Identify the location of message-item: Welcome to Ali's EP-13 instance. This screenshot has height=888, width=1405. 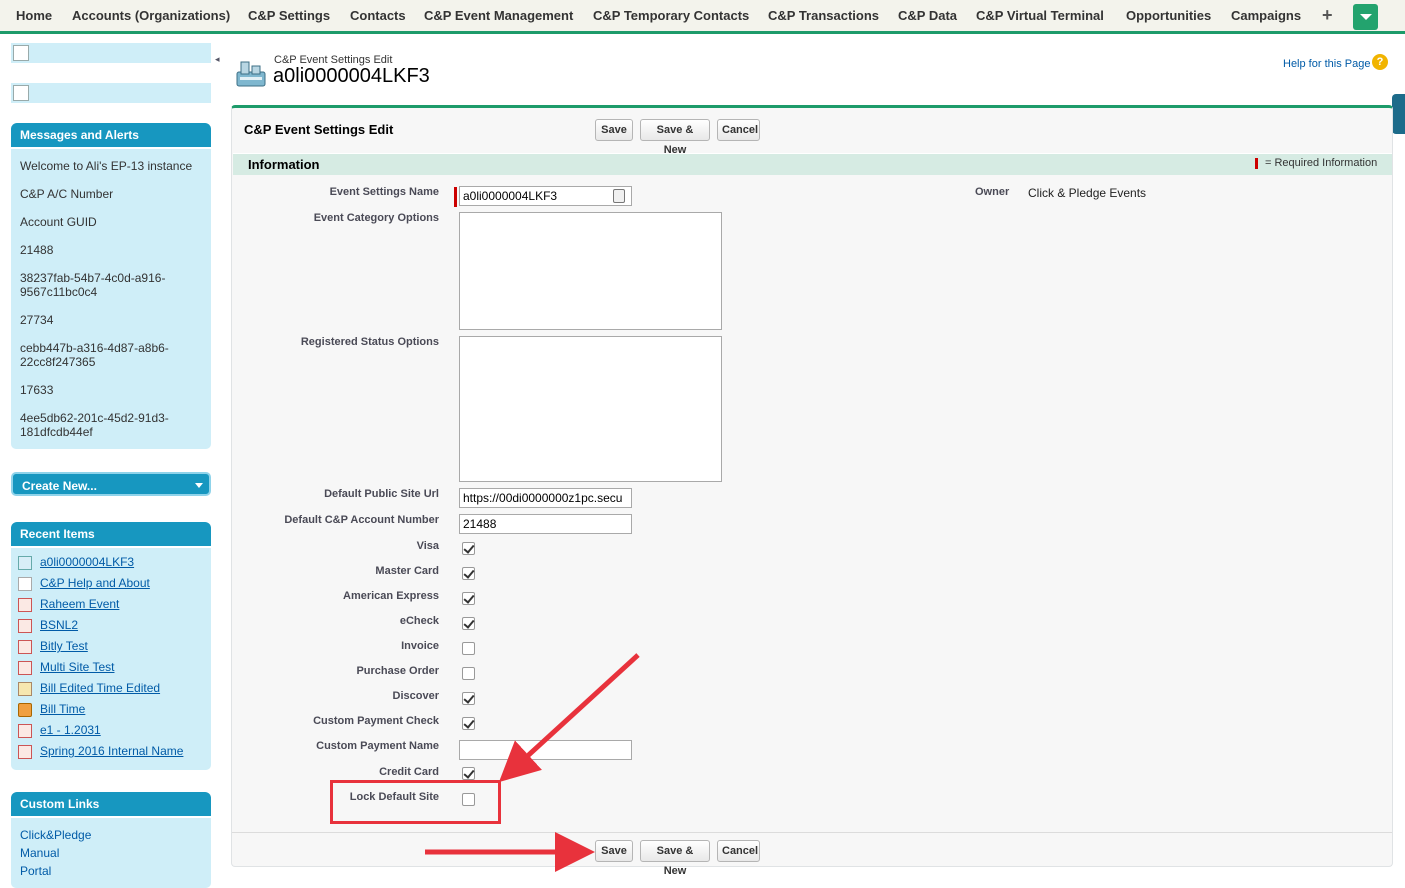
(106, 166).